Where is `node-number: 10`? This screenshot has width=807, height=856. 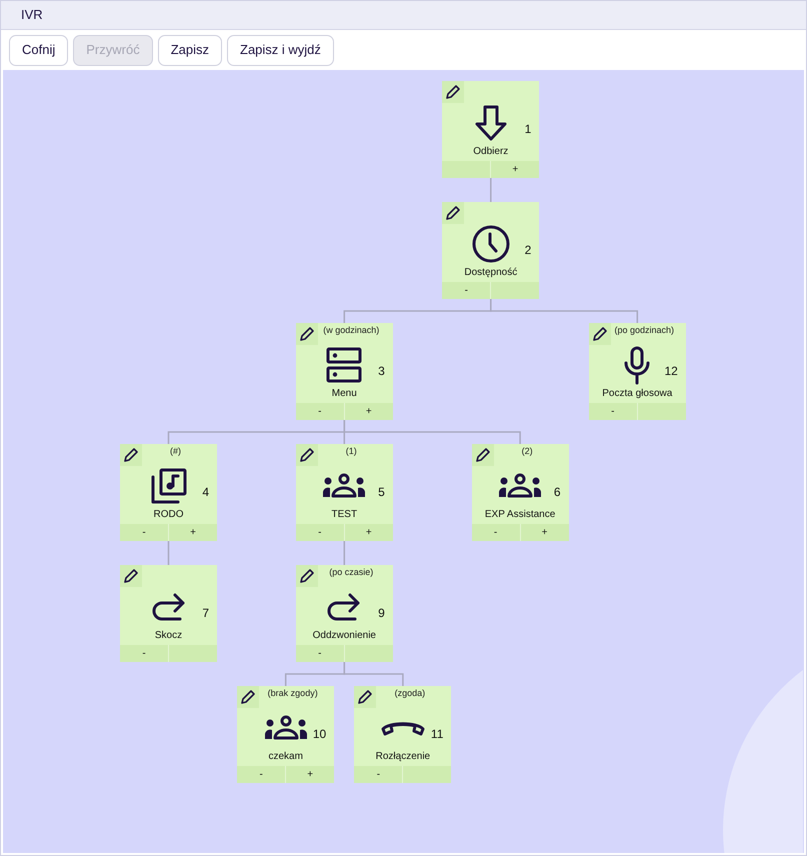 node-number: 10 is located at coordinates (319, 734).